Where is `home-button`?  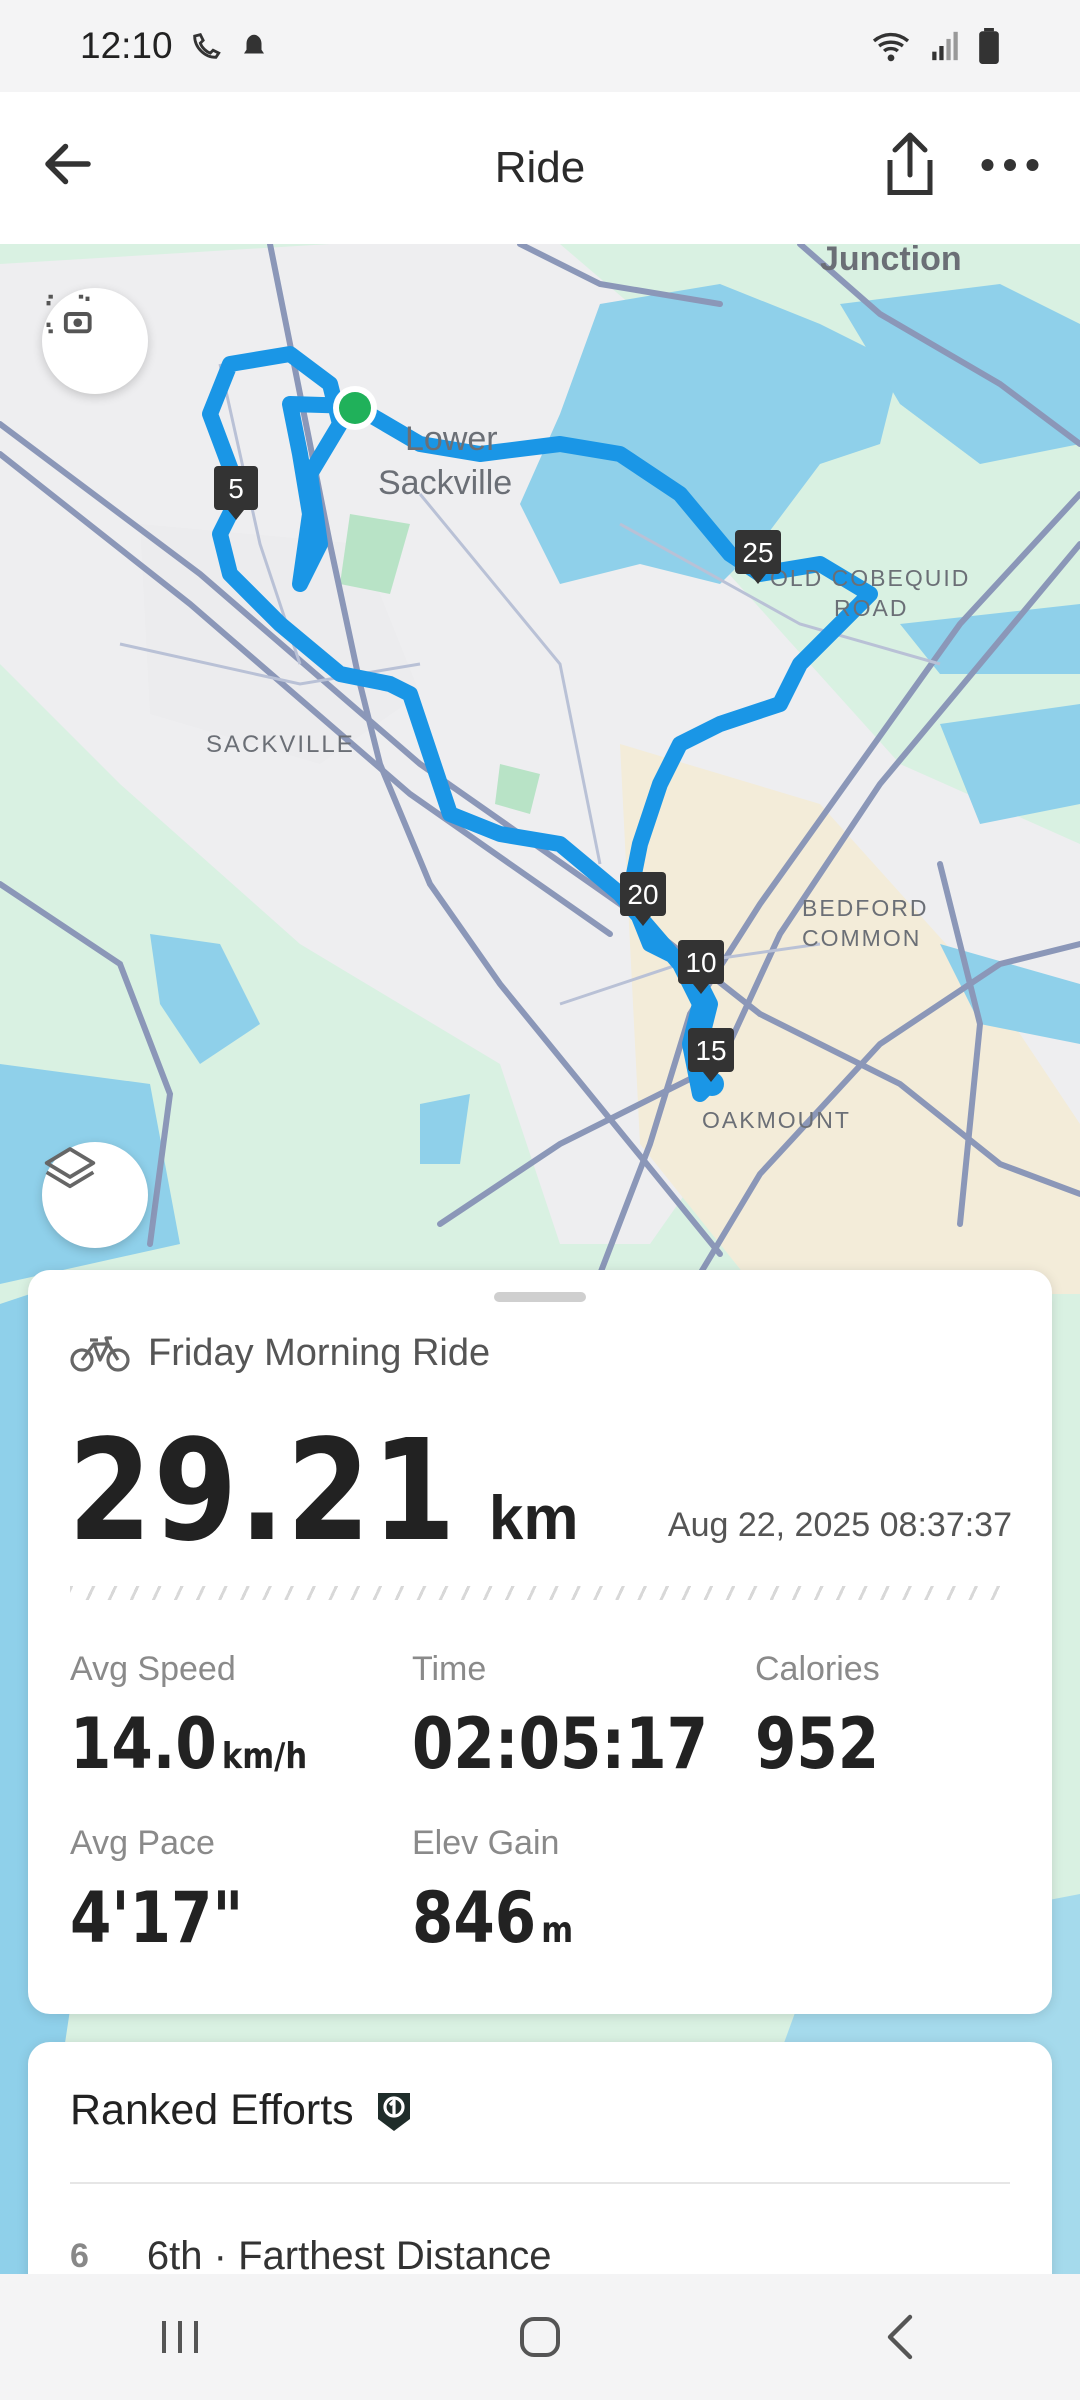
home-button is located at coordinates (540, 2337).